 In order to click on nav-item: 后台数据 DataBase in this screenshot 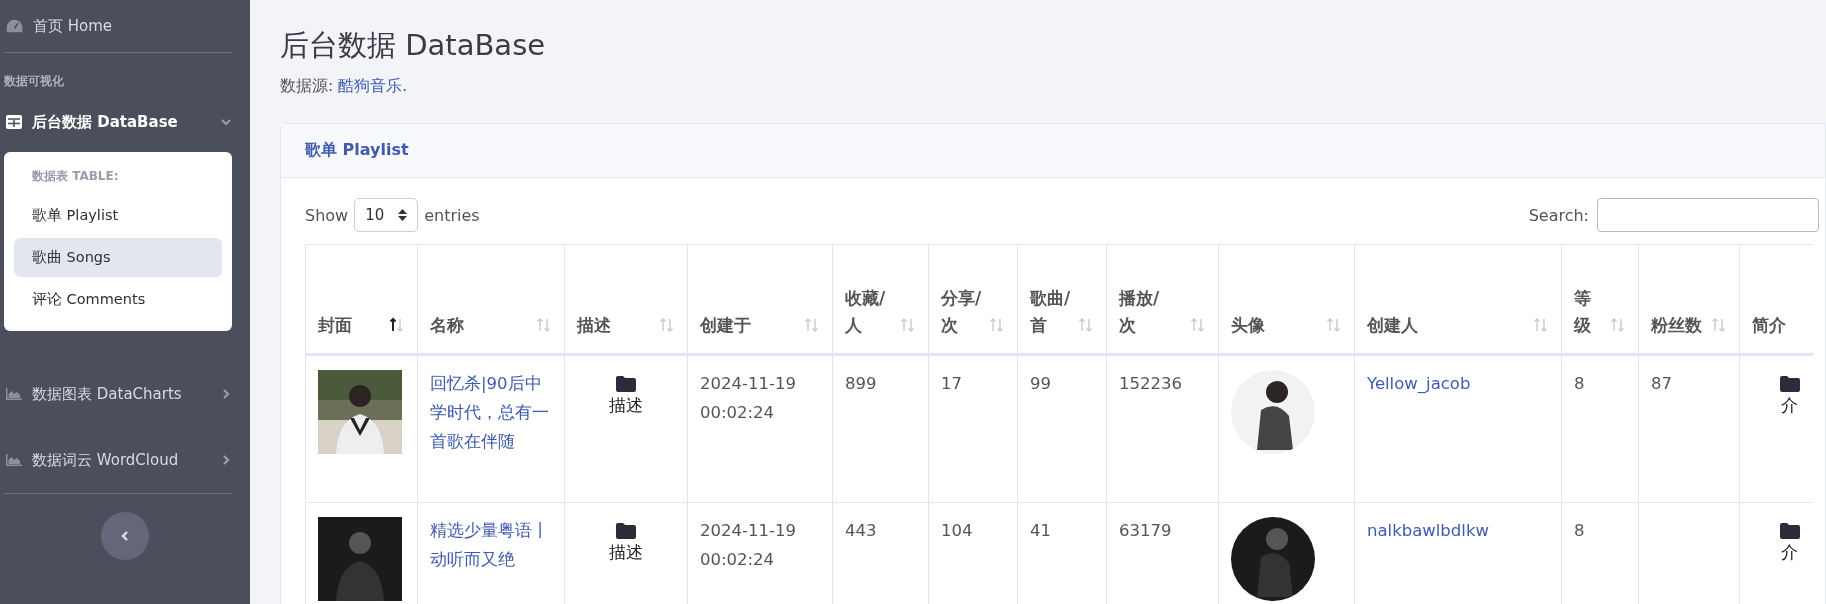, I will do `click(125, 122)`.